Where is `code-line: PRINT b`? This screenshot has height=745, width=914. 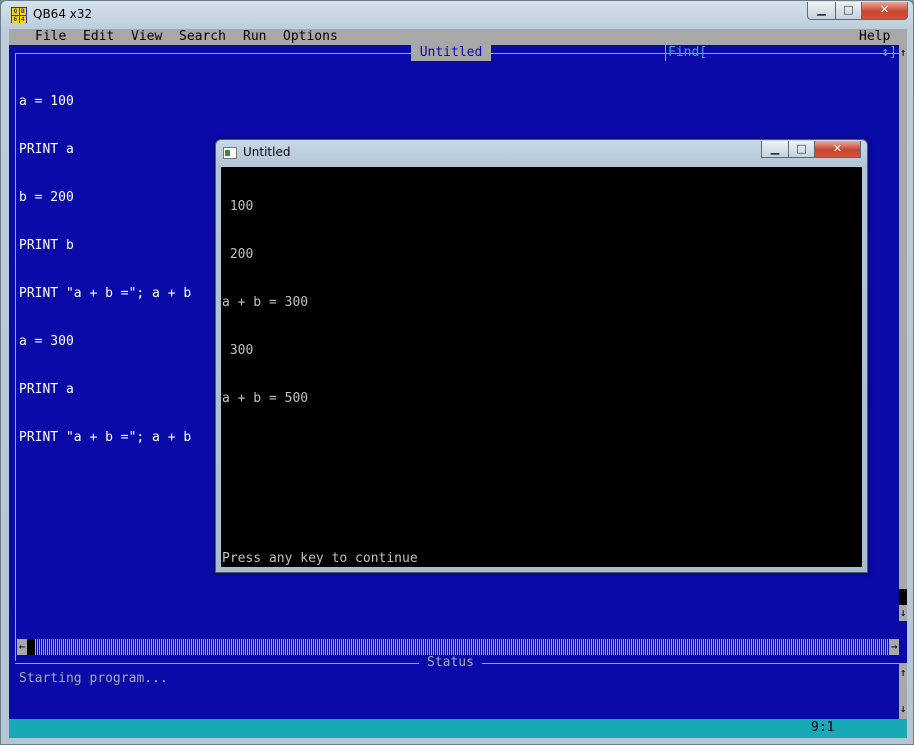 code-line: PRINT b is located at coordinates (105, 246).